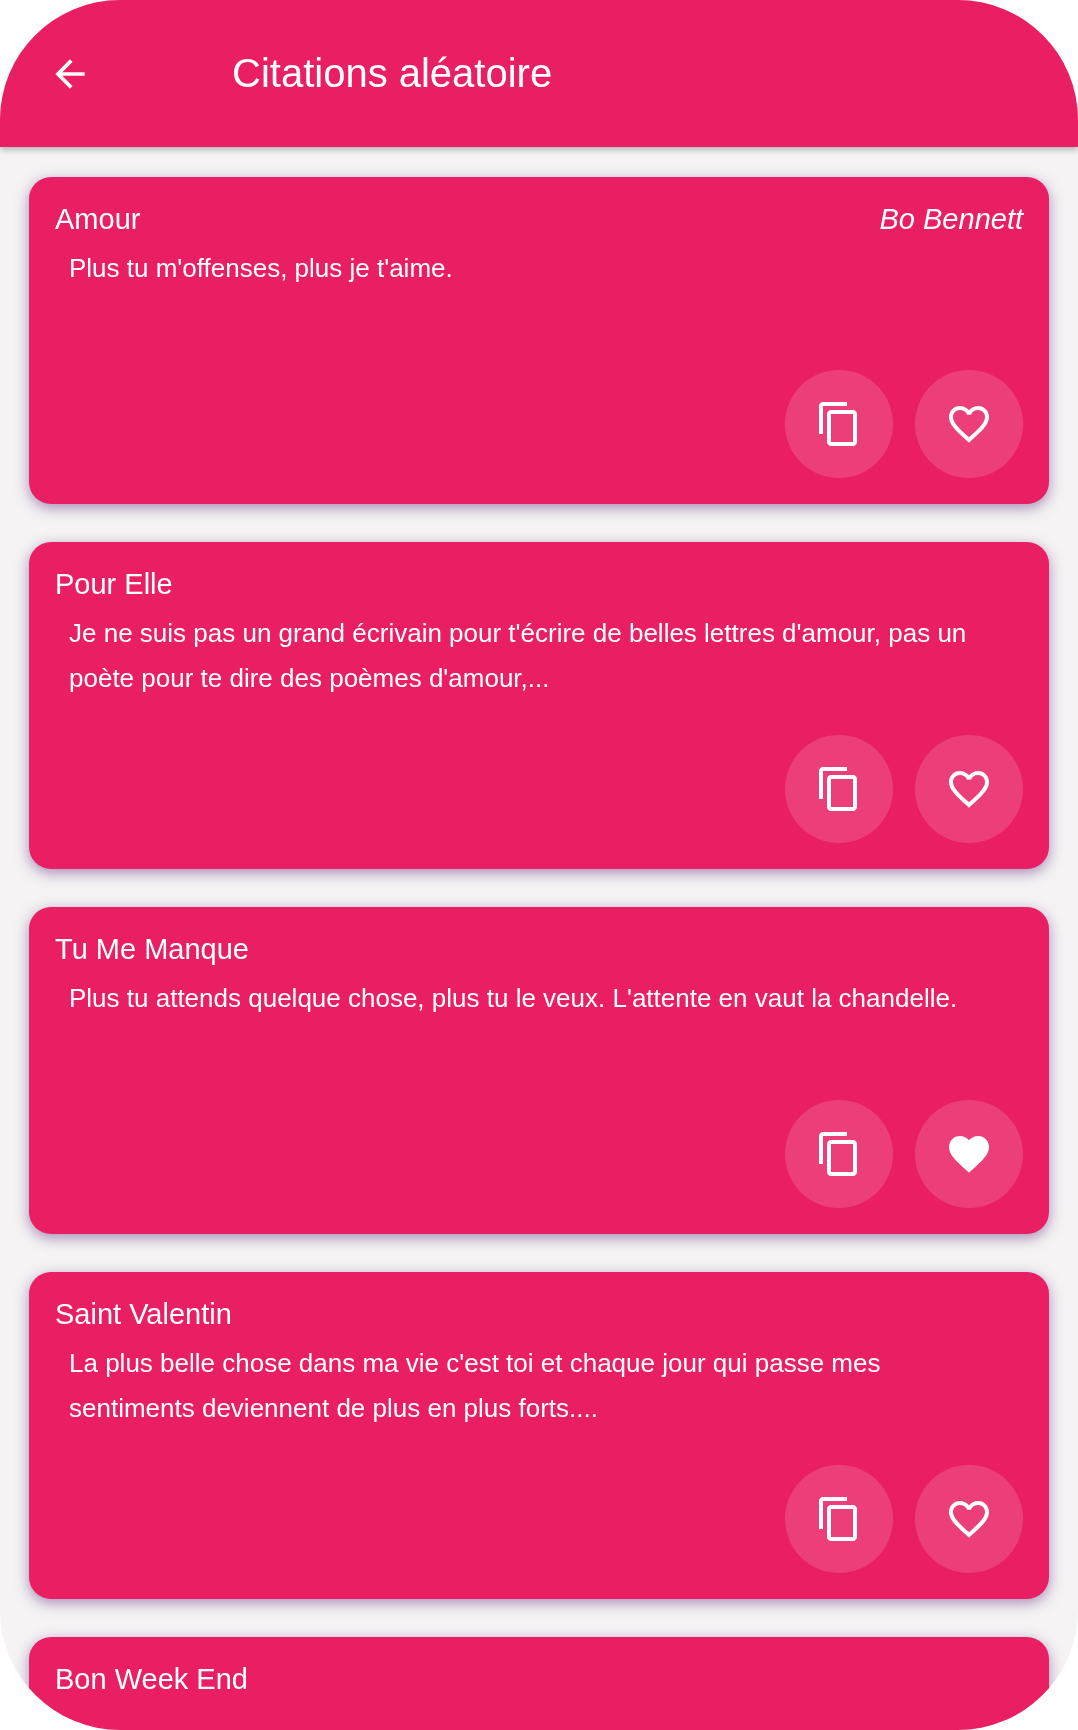 The height and width of the screenshot is (1730, 1078). Describe the element at coordinates (143, 1314) in the screenshot. I see `quote-category: Saint Valentin` at that location.